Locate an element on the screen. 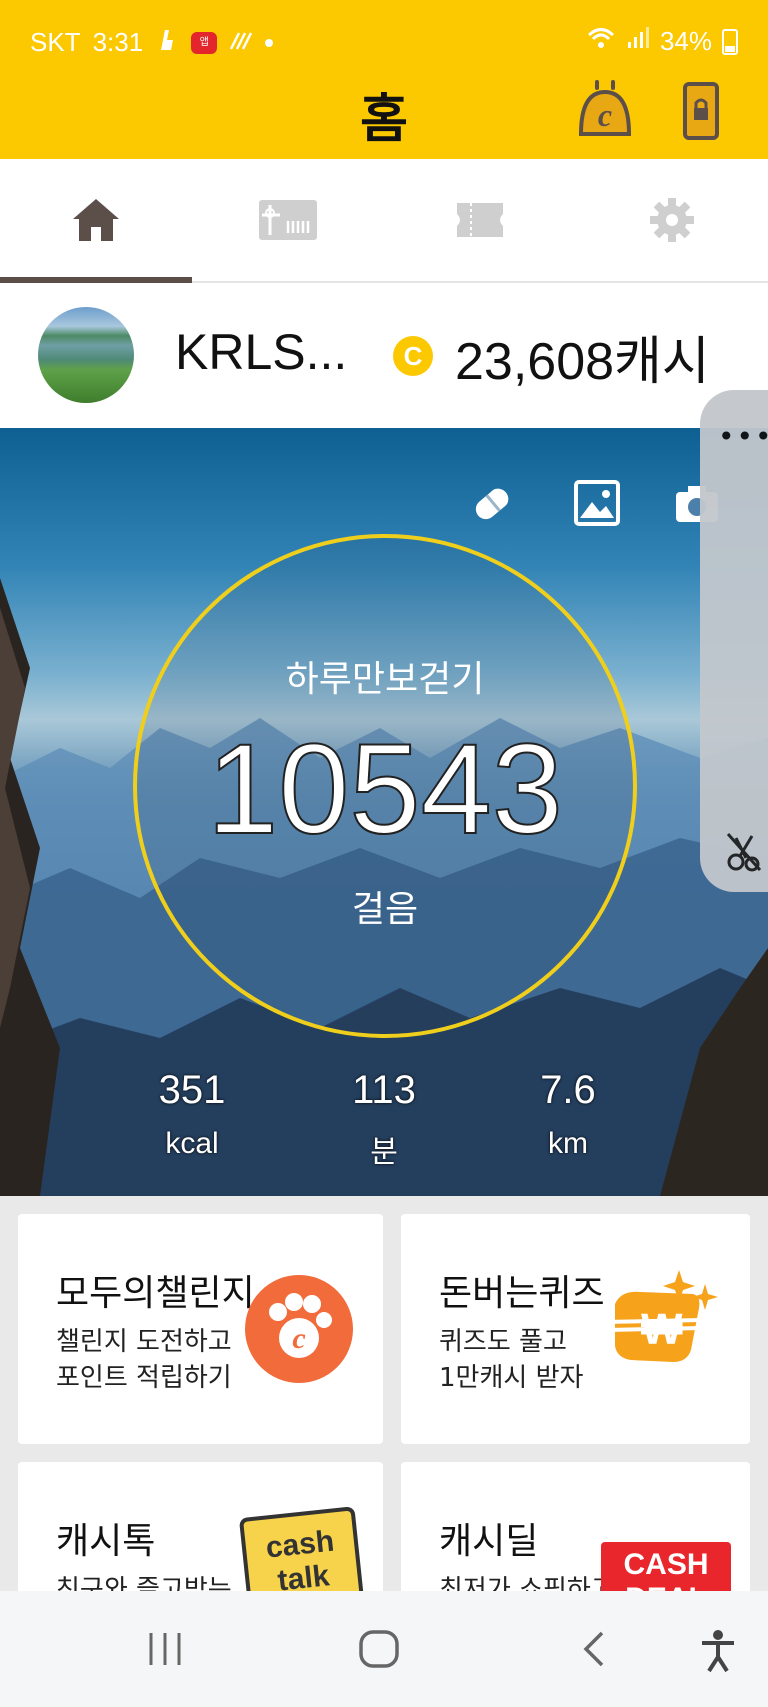 Image resolution: width=768 pixels, height=1707 pixels. card-subtitle-line: 퀴즈도 풀고 is located at coordinates (503, 1342).